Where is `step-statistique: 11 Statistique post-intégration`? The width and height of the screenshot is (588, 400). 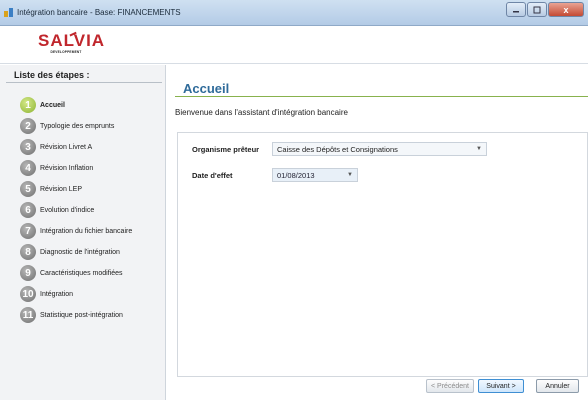 step-statistique: 11 Statistique post-intégration is located at coordinates (71, 315).